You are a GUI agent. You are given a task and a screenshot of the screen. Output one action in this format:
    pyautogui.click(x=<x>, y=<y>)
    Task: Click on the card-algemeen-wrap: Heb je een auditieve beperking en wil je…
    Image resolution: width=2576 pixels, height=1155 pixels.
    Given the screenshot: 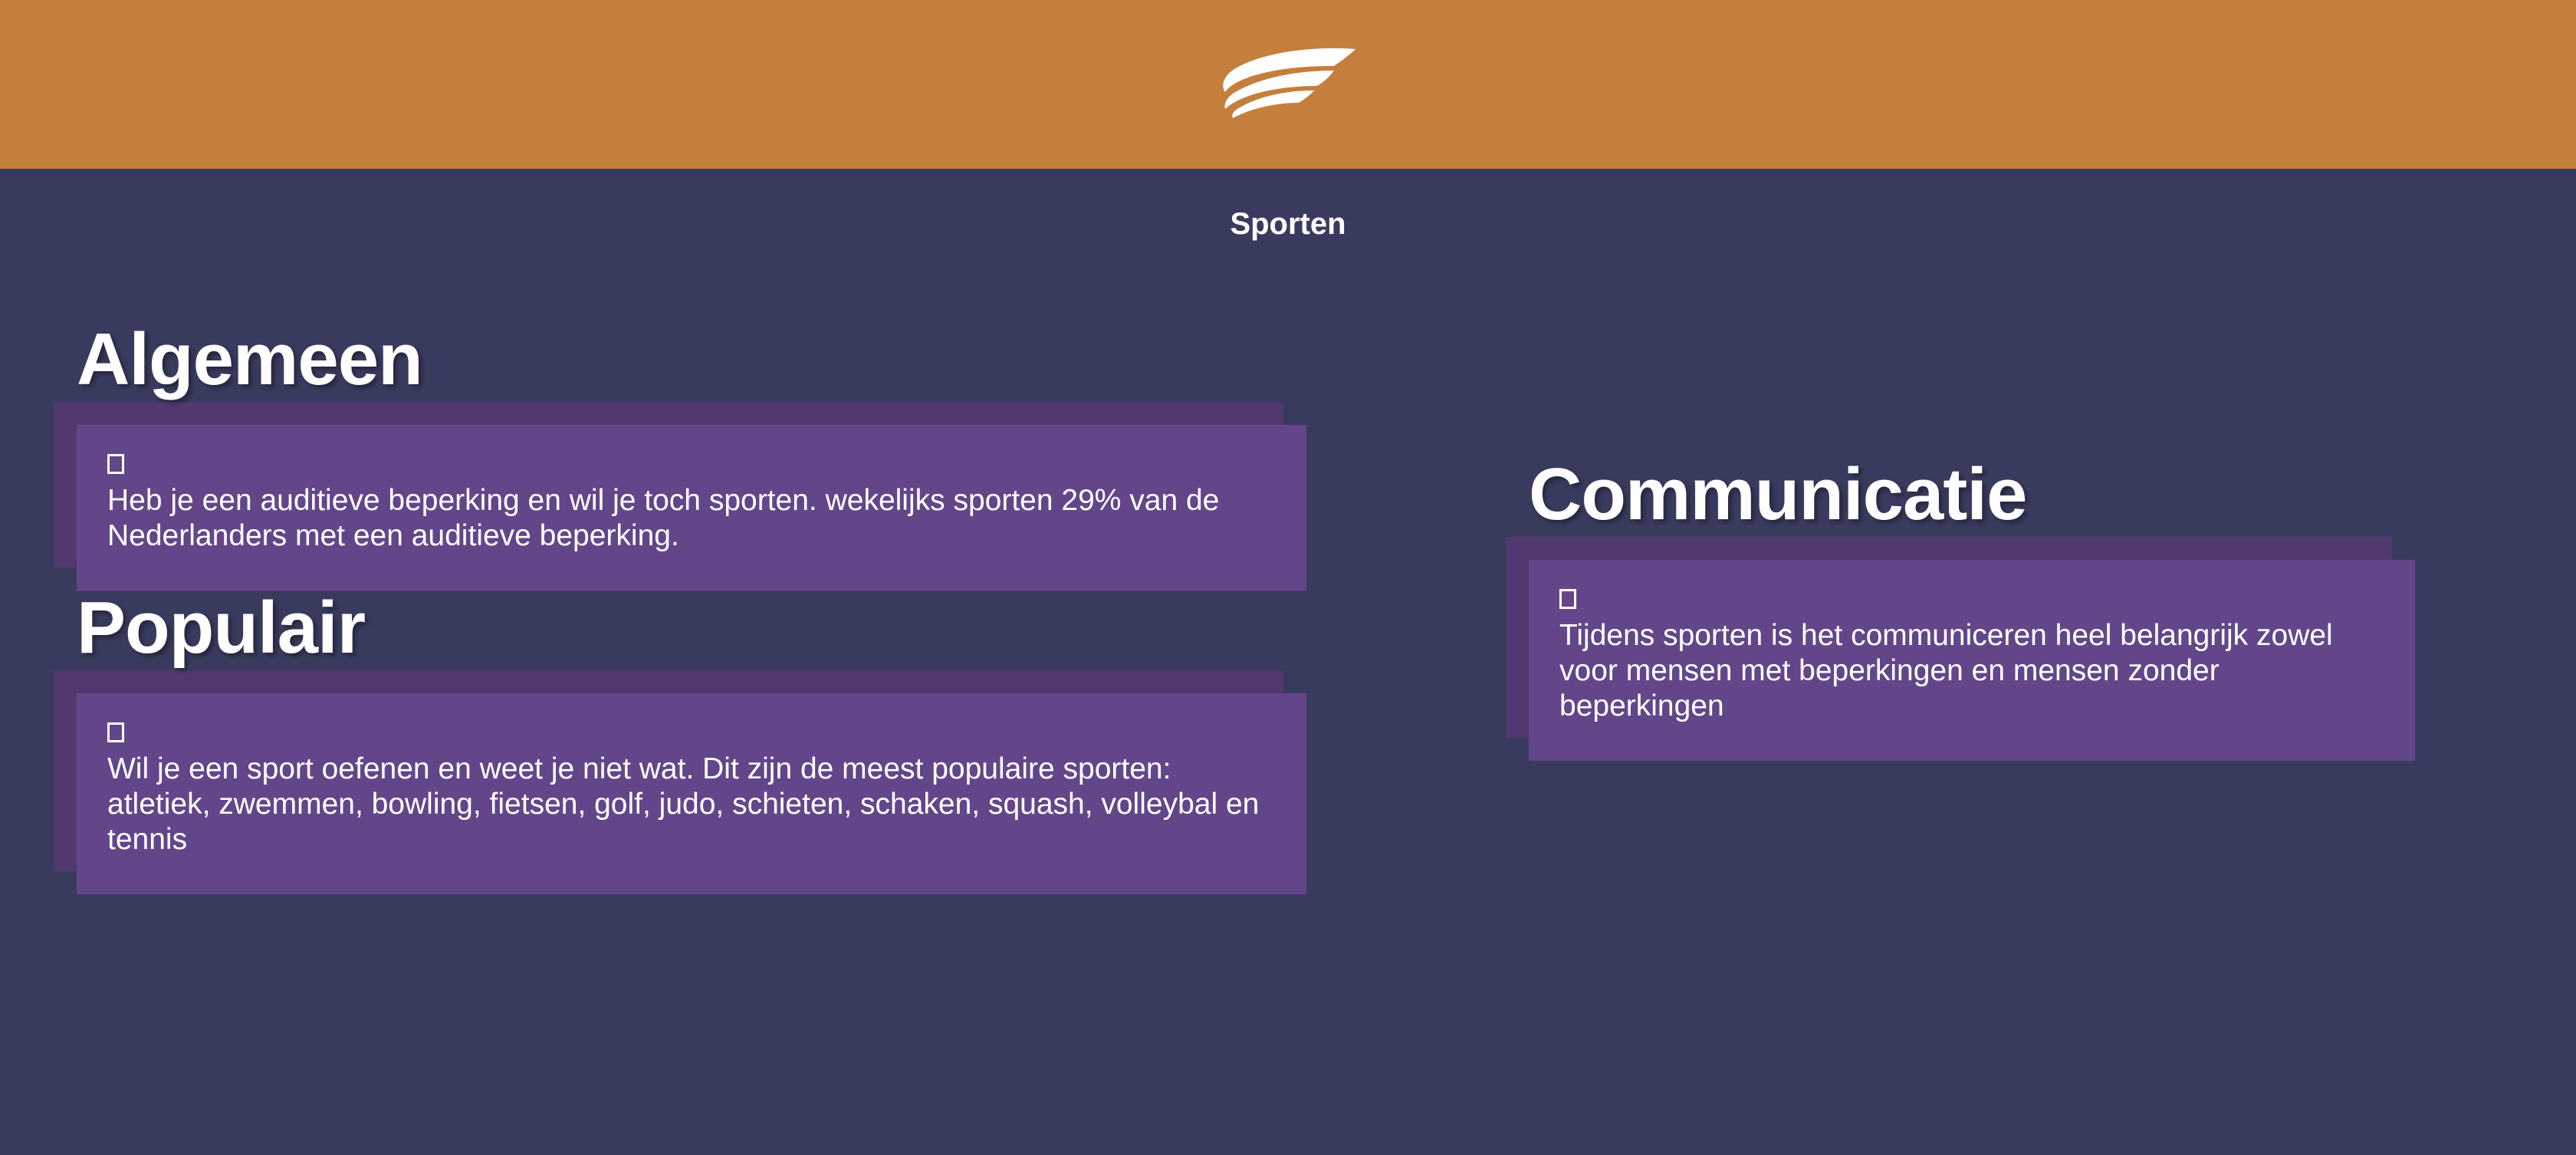 What is the action you would take?
    pyautogui.click(x=680, y=496)
    